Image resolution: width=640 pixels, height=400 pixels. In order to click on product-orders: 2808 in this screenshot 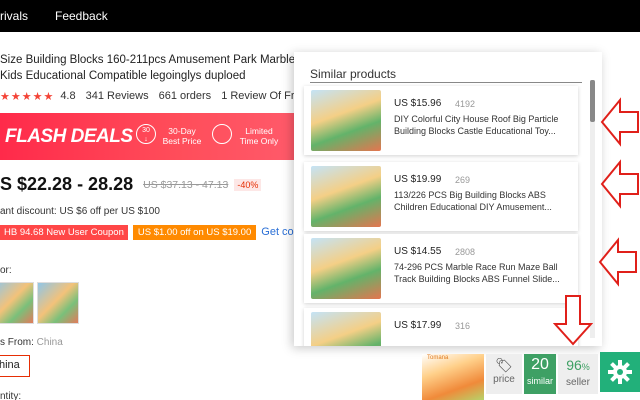, I will do `click(465, 252)`.